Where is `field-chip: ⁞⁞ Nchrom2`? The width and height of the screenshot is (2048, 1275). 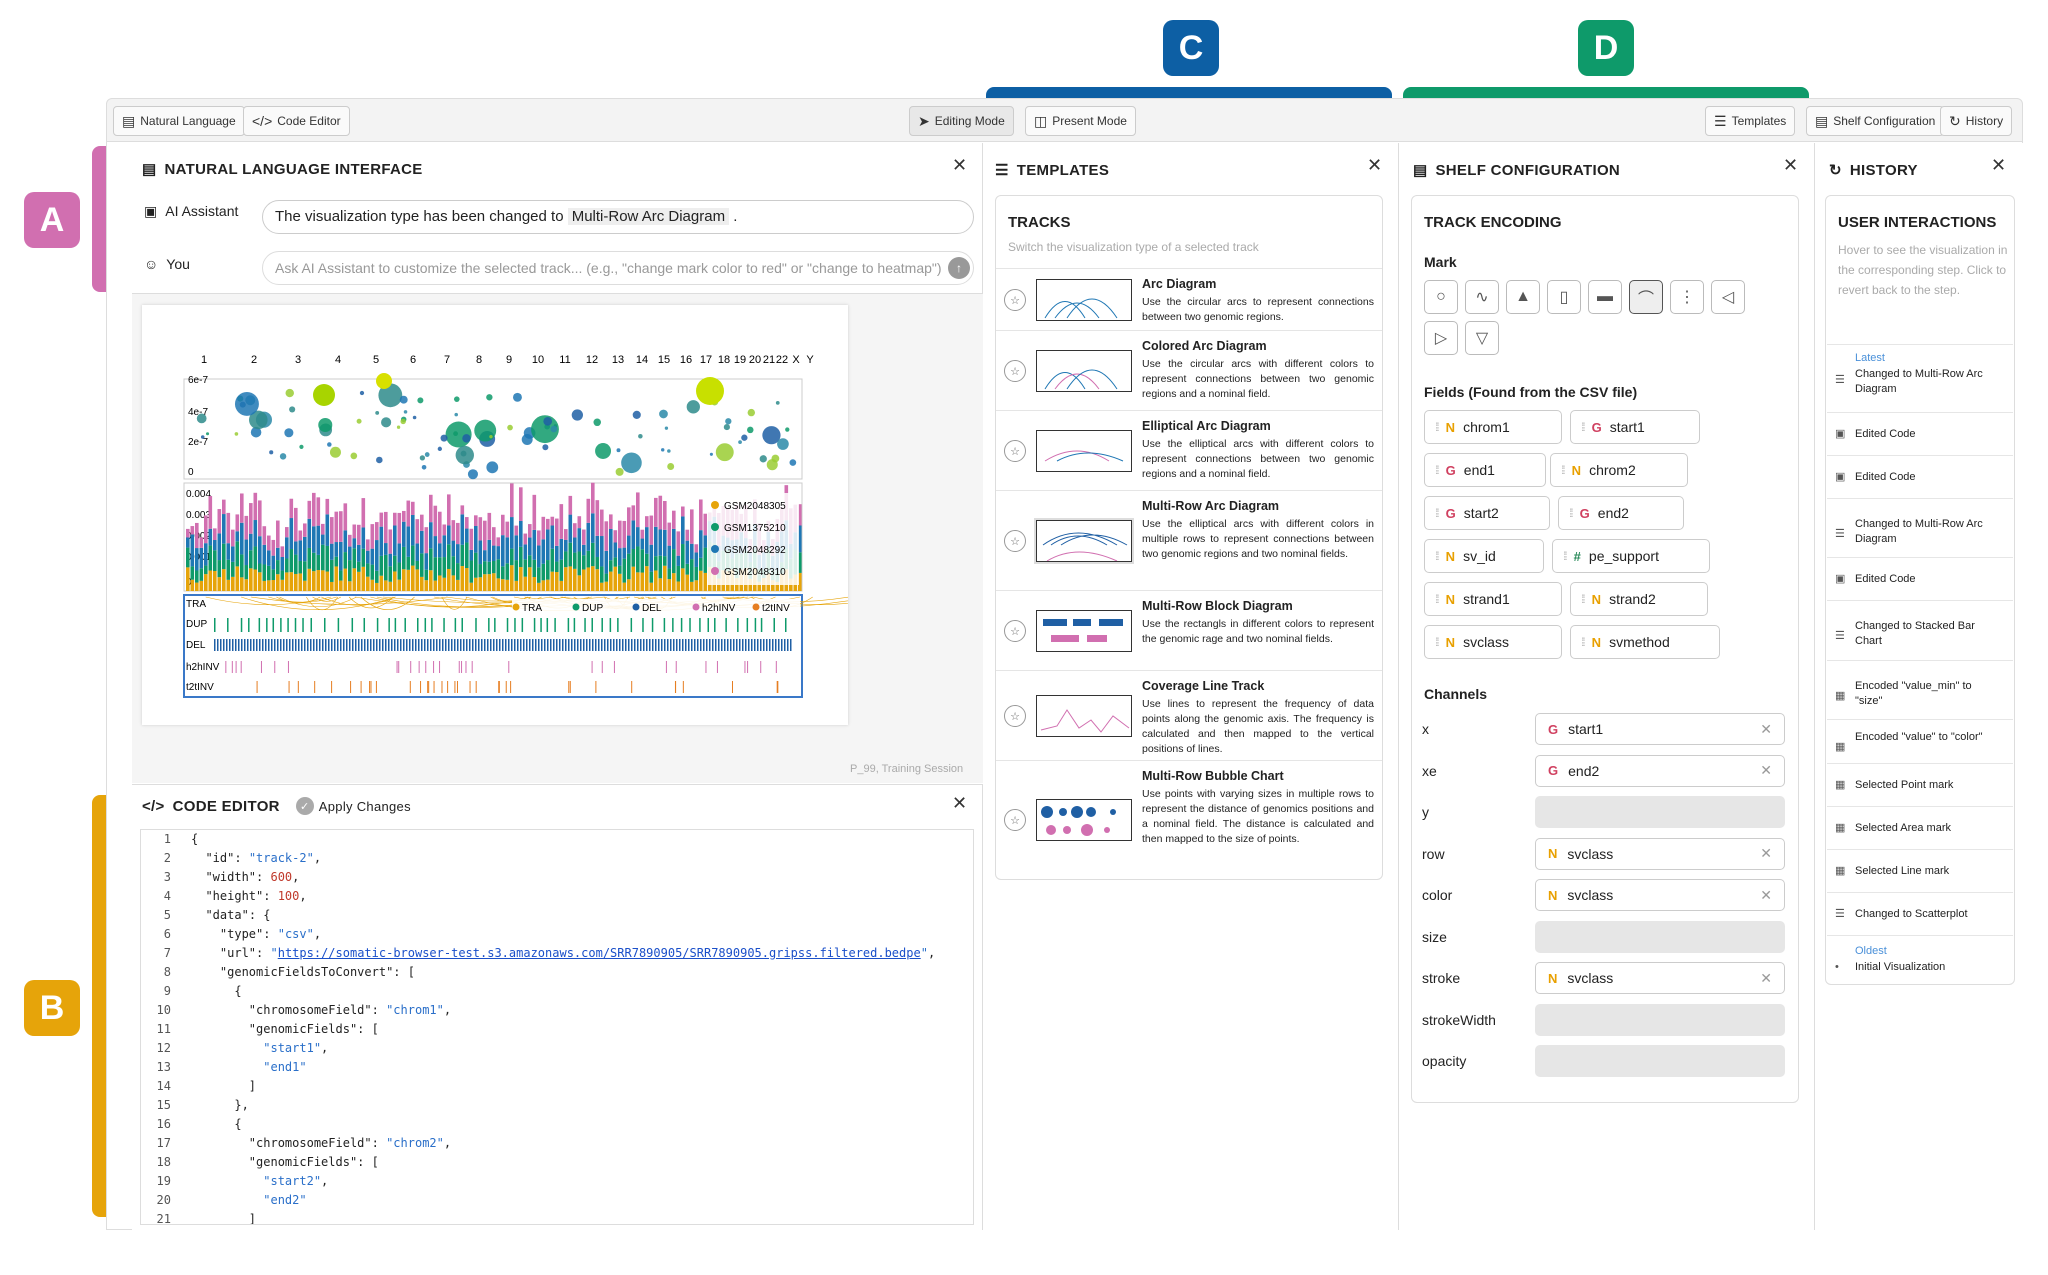
field-chip: ⁞⁞ Nchrom2 is located at coordinates (1619, 470).